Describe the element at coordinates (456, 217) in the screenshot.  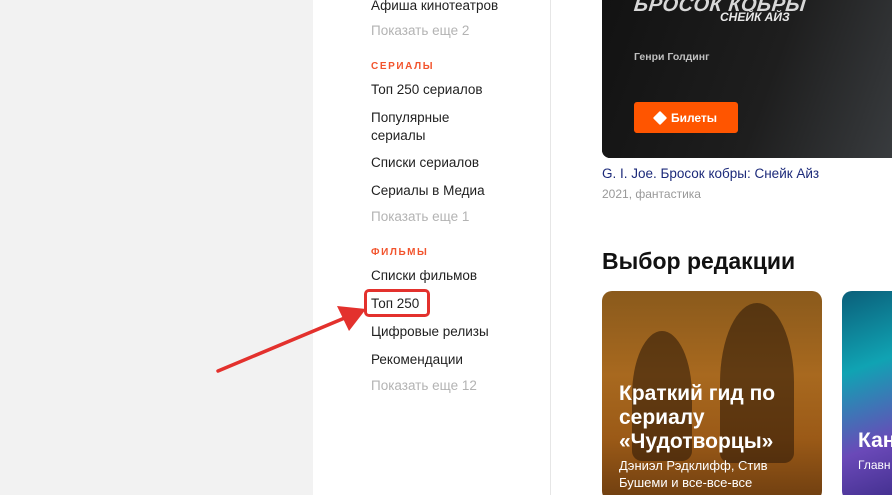
I see `sidebar-show-more-1: Показать еще 1` at that location.